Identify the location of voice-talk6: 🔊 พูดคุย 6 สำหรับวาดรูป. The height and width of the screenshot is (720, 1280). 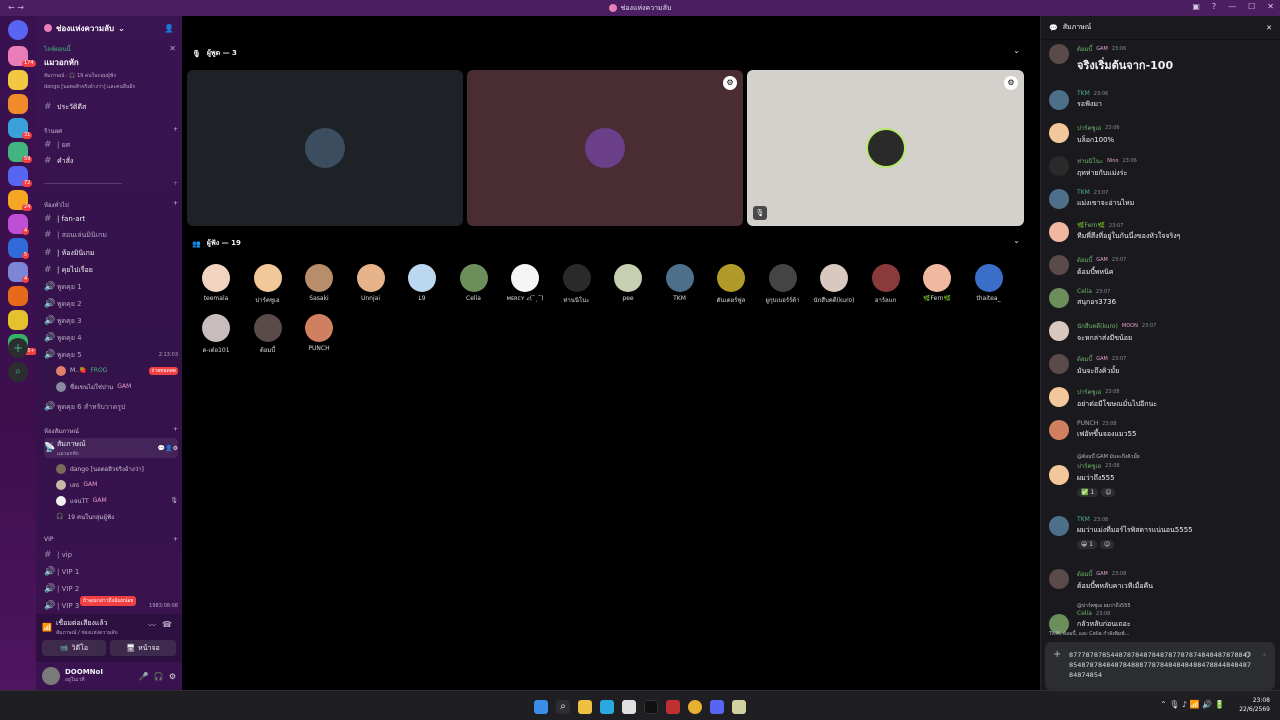
(111, 407).